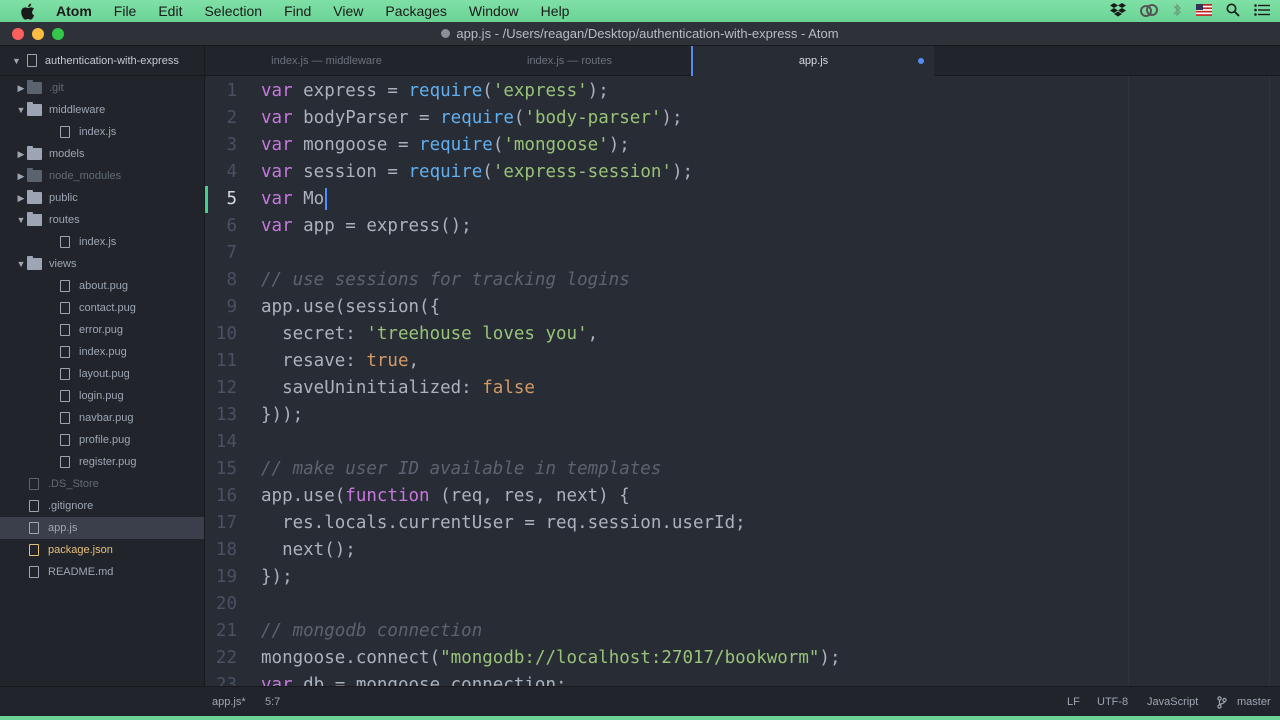 Image resolution: width=1280 pixels, height=720 pixels. What do you see at coordinates (102, 484) in the screenshot?
I see `tree-file: .DS_Store` at bounding box center [102, 484].